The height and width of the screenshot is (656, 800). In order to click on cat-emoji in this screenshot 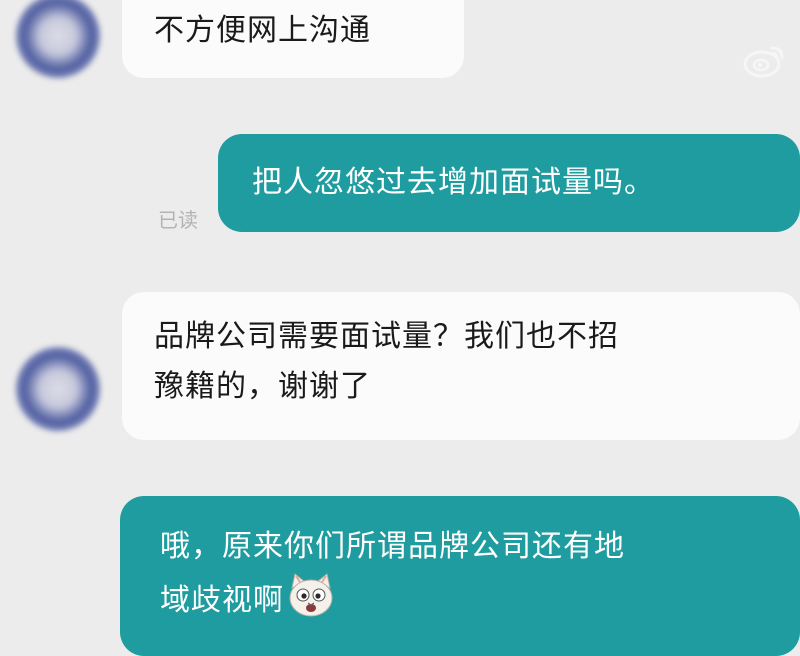, I will do `click(311, 595)`.